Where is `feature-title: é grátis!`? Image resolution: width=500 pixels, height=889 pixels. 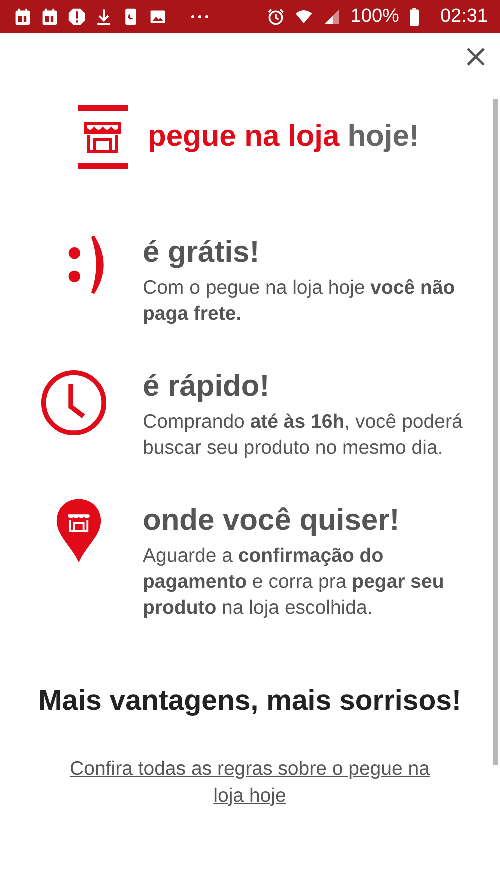 feature-title: é grátis! is located at coordinates (202, 253).